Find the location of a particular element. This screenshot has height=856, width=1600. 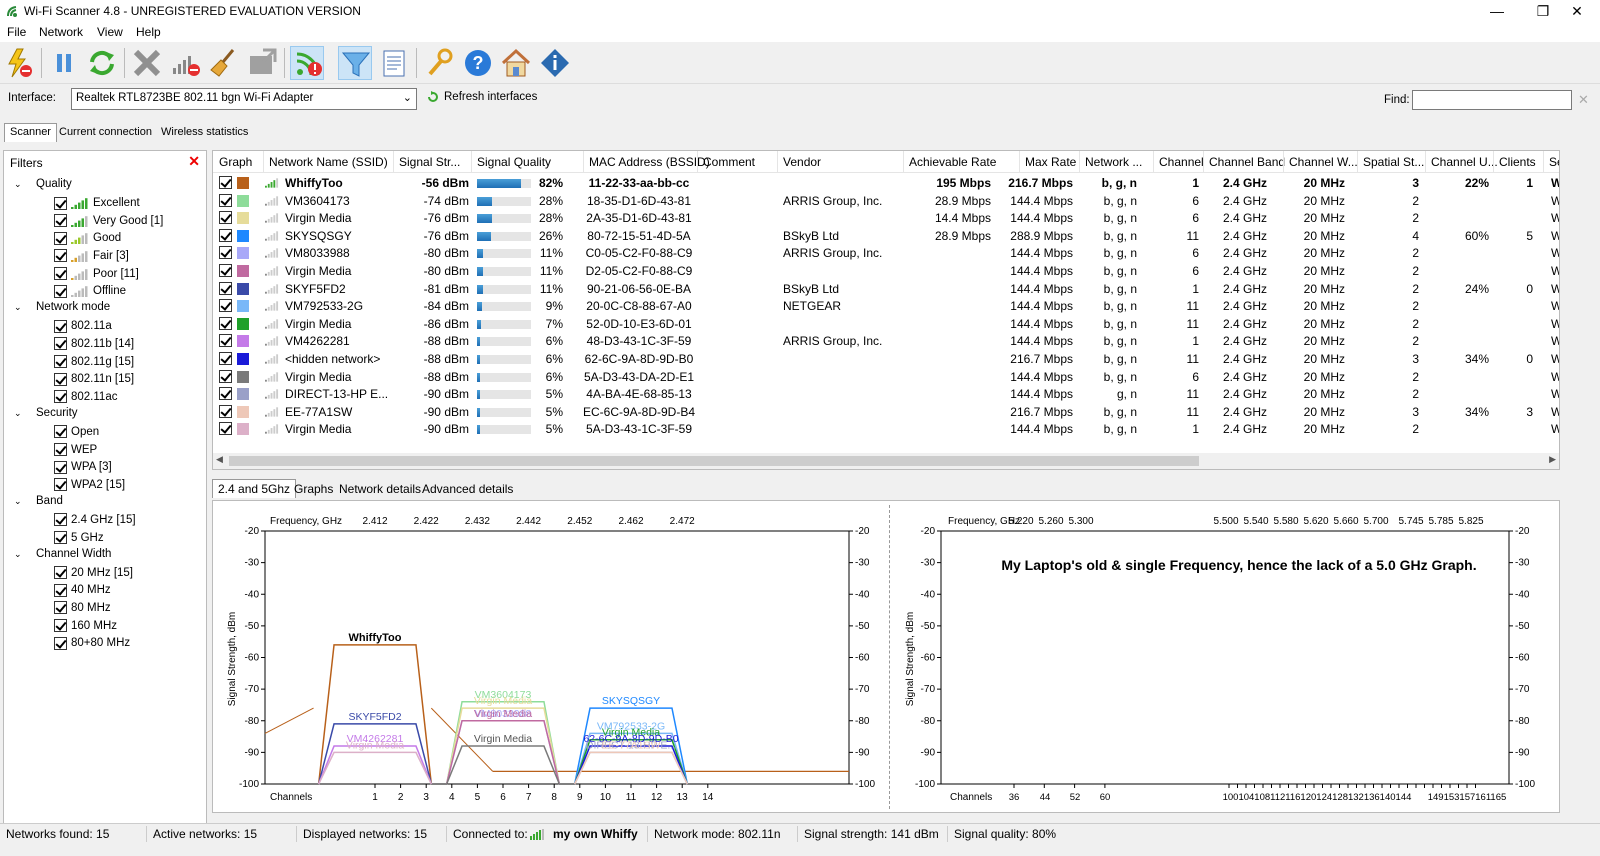

filter-item: WPA2 [15] is located at coordinates (89, 485).